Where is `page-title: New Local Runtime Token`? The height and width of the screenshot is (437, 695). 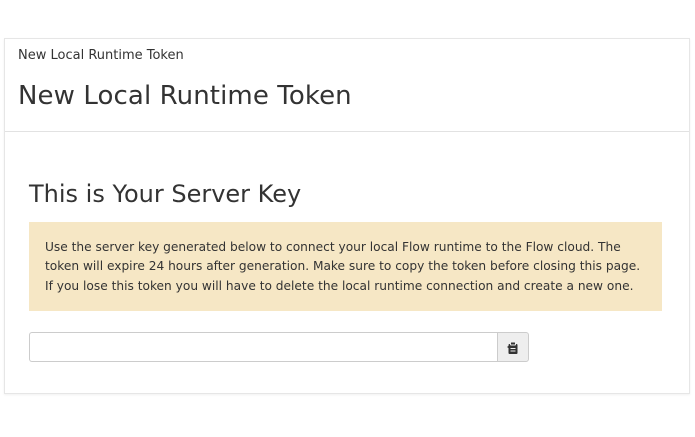
page-title: New Local Runtime Token is located at coordinates (185, 96).